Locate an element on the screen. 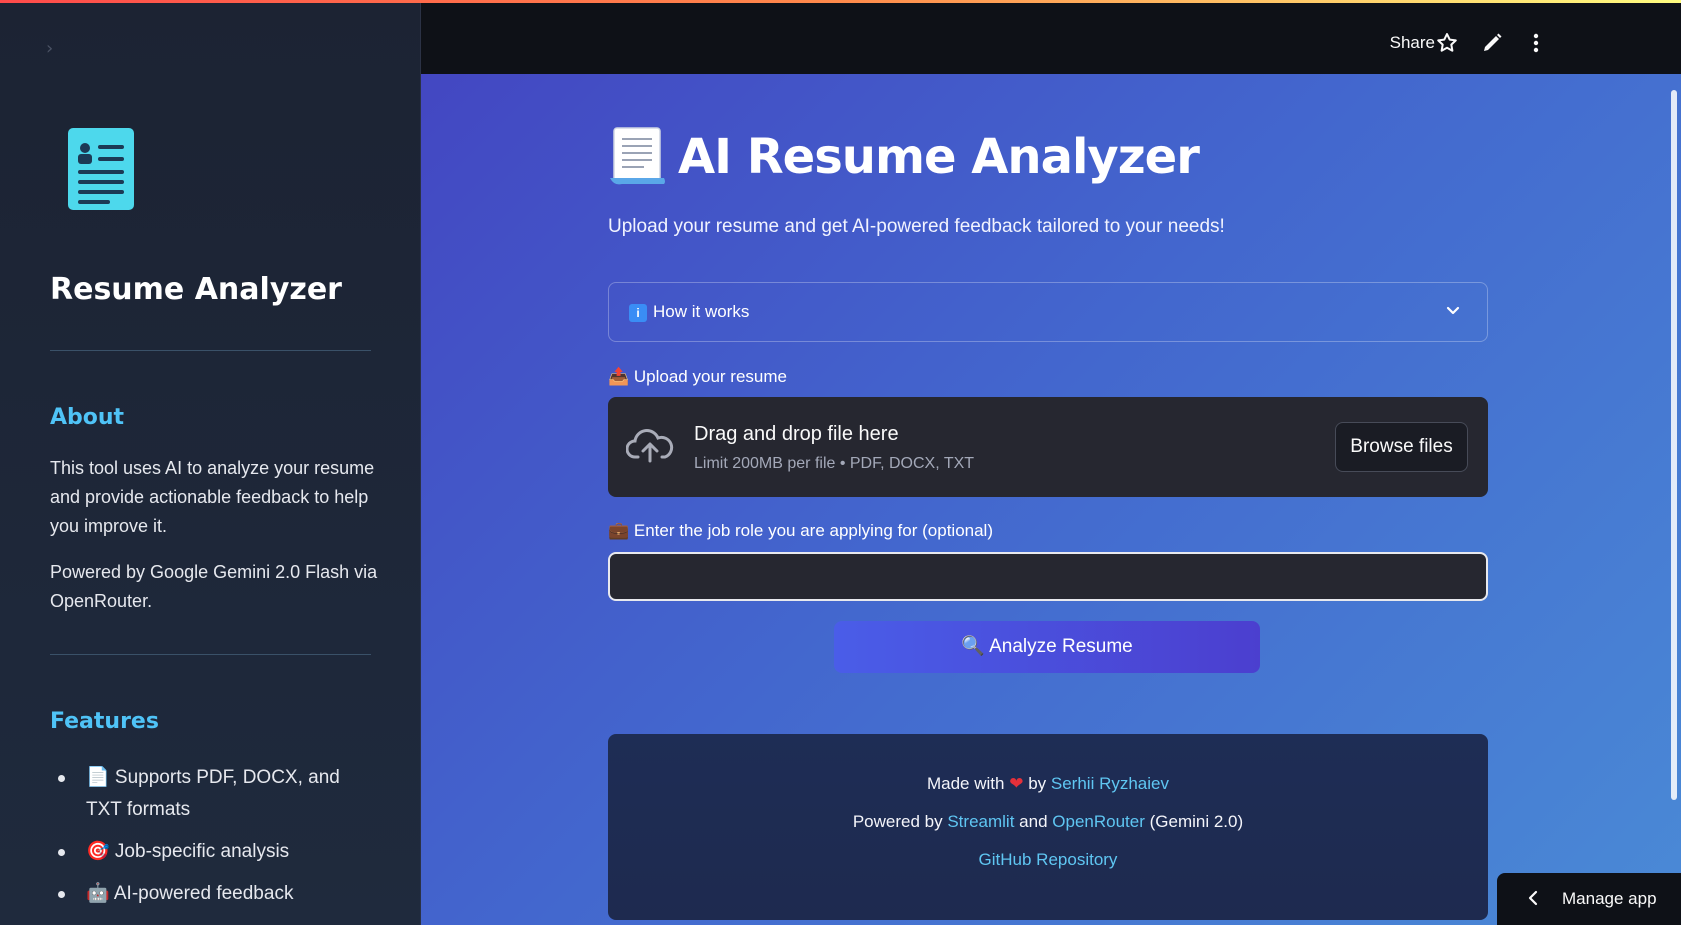 The image size is (1681, 925). page-title-row: AI Resume Analyzer is located at coordinates (904, 157).